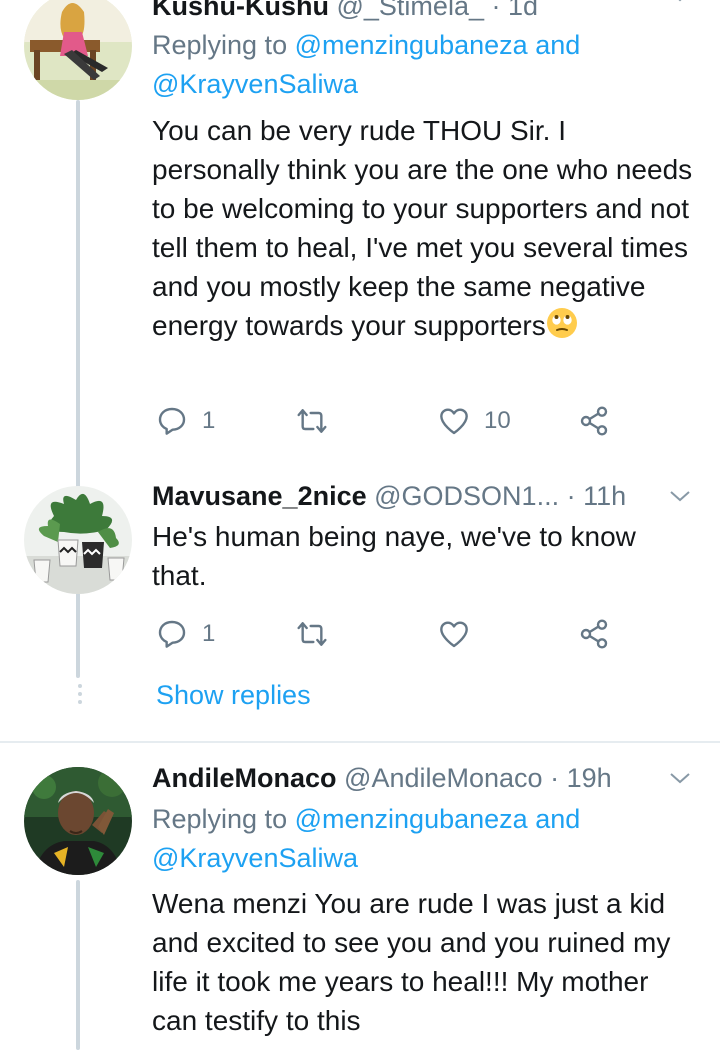 Image resolution: width=720 pixels, height=1050 pixels. Describe the element at coordinates (497, 420) in the screenshot. I see `like-count: 10` at that location.